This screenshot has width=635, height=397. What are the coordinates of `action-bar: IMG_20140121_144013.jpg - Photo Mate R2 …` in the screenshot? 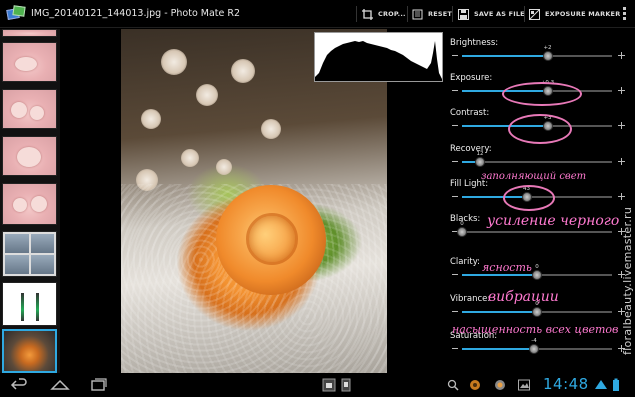 It's located at (317, 14).